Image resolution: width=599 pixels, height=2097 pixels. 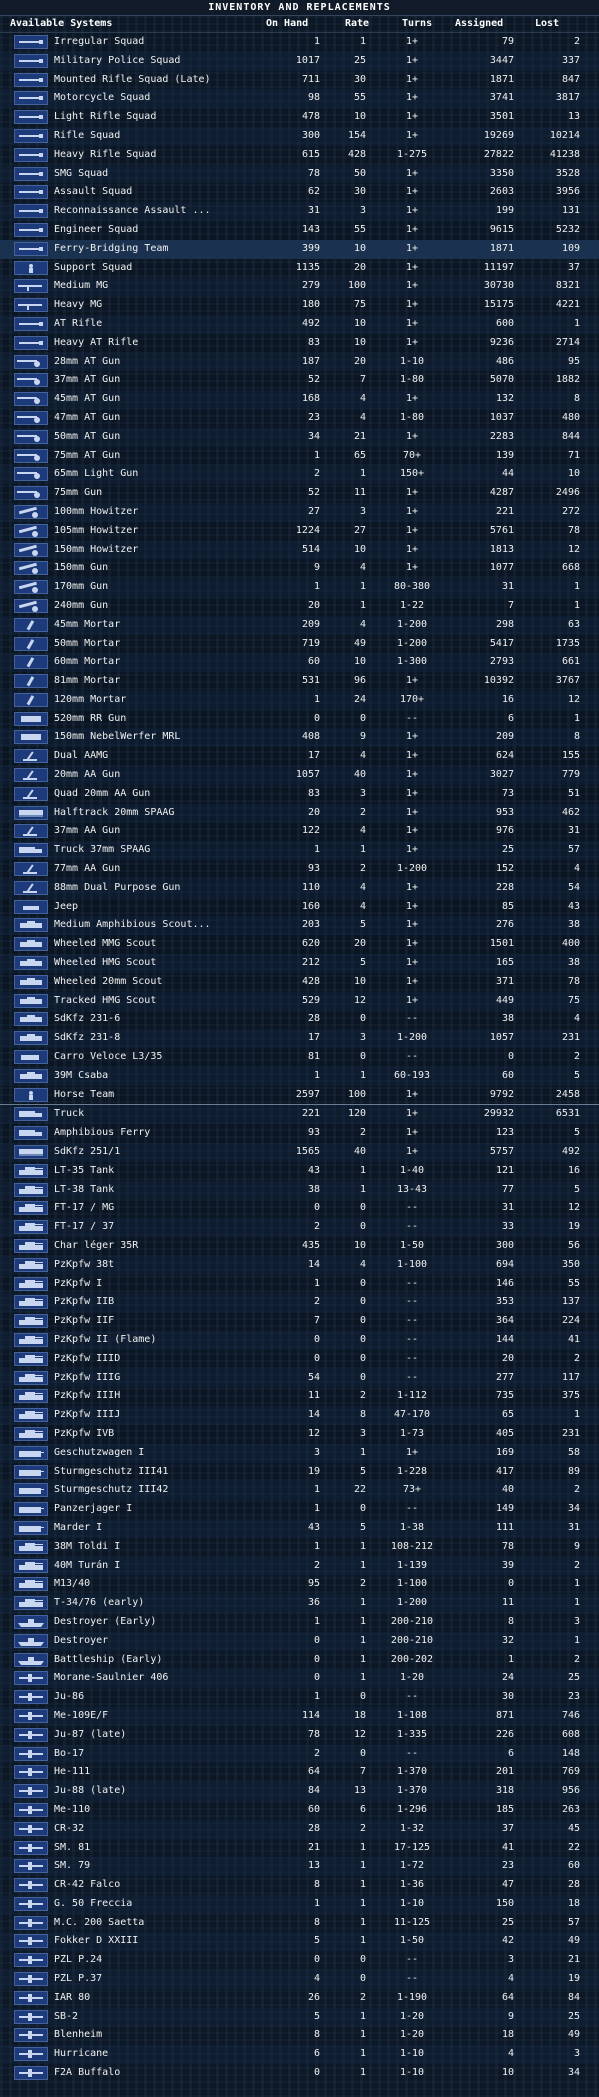 I want to click on column-header-turns: Turns, so click(x=417, y=24).